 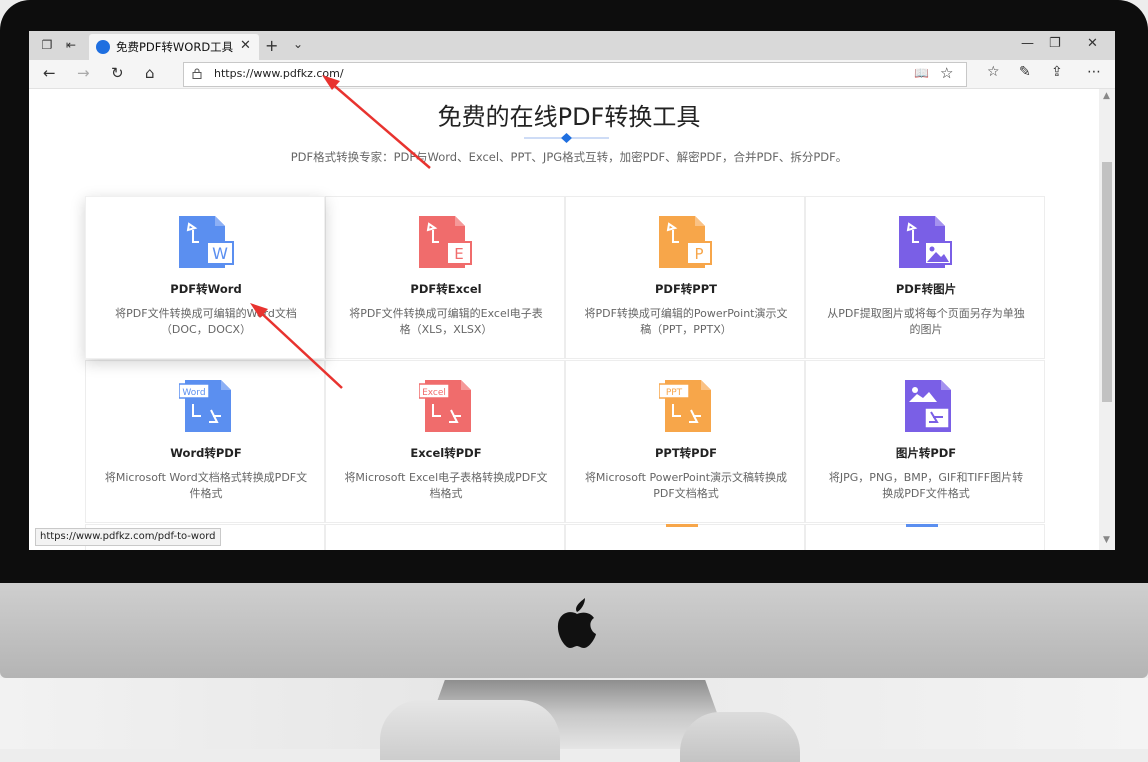 What do you see at coordinates (205, 277) in the screenshot?
I see `tool-card-pdf-to-word: W PDF转Word 将PDF文件转换成可编辑的Word文档（DOC，DOCX）` at bounding box center [205, 277].